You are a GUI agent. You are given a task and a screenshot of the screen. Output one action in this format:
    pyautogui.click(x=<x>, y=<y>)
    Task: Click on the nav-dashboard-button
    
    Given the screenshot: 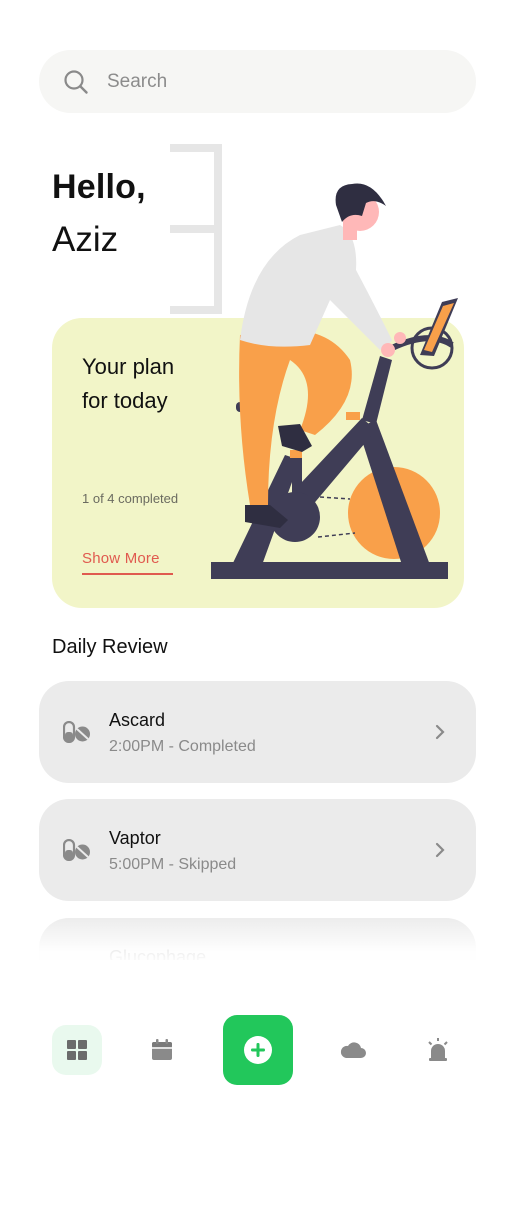 What is the action you would take?
    pyautogui.click(x=77, y=1050)
    